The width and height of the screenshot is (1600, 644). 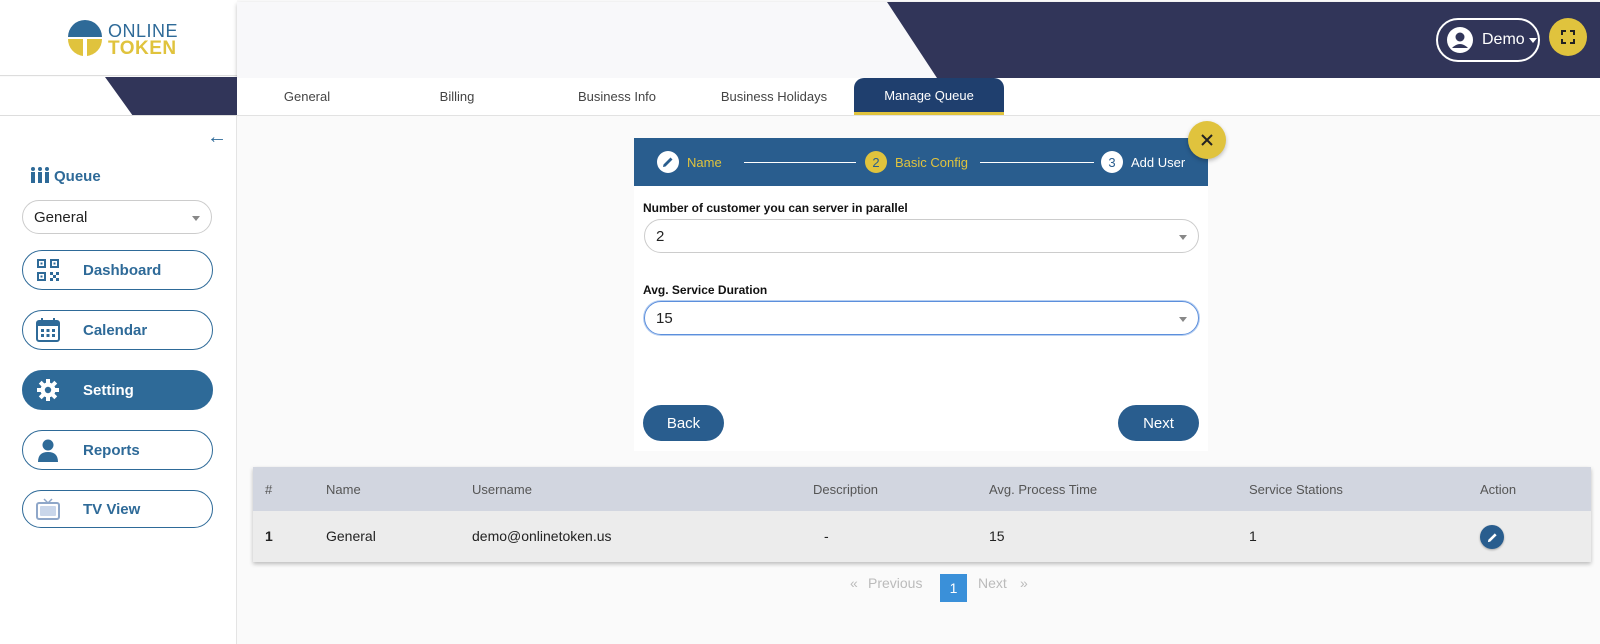 What do you see at coordinates (1158, 162) in the screenshot?
I see `step-add-user-label: Add User` at bounding box center [1158, 162].